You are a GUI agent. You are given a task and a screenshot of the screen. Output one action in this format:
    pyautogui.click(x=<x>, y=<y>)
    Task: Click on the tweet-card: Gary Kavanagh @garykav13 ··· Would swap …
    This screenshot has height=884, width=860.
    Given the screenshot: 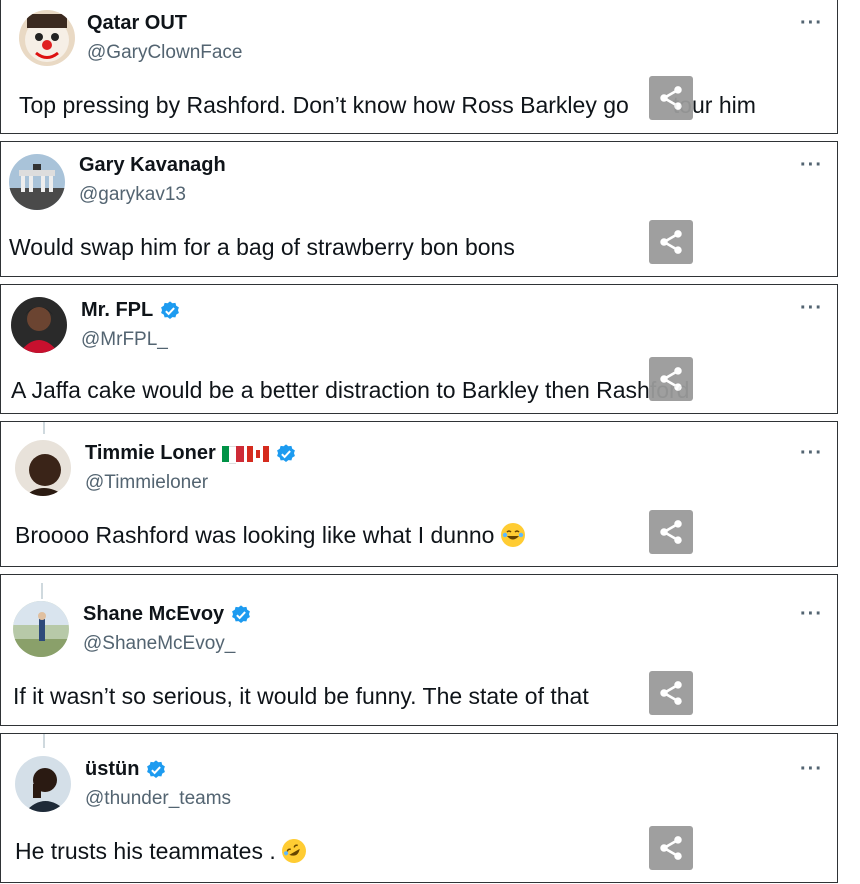 What is the action you would take?
    pyautogui.click(x=419, y=209)
    